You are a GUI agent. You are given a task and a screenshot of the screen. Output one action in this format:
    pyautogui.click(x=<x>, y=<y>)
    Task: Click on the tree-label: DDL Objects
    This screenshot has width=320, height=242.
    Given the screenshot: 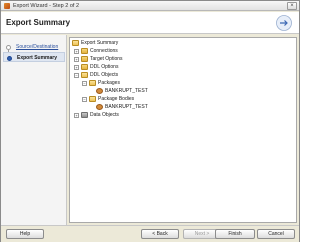 What is the action you would take?
    pyautogui.click(x=104, y=75)
    